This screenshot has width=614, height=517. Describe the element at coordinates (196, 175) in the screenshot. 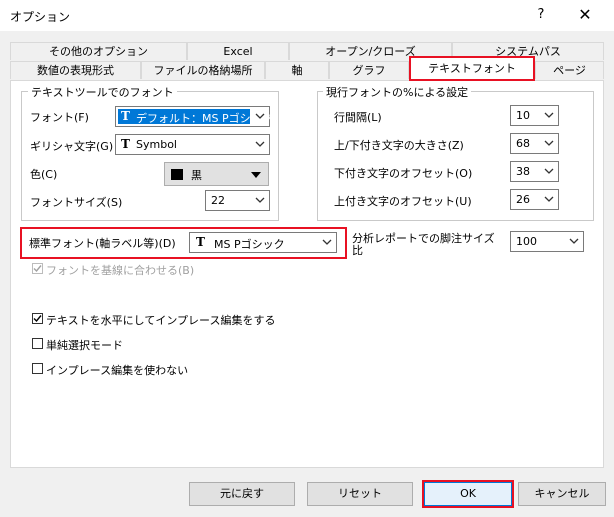

I see `color-value: 黒` at that location.